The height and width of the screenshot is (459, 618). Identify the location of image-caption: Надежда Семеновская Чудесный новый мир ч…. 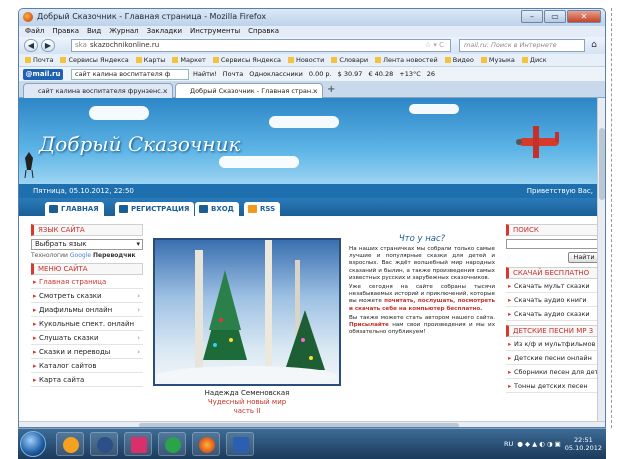
(247, 402).